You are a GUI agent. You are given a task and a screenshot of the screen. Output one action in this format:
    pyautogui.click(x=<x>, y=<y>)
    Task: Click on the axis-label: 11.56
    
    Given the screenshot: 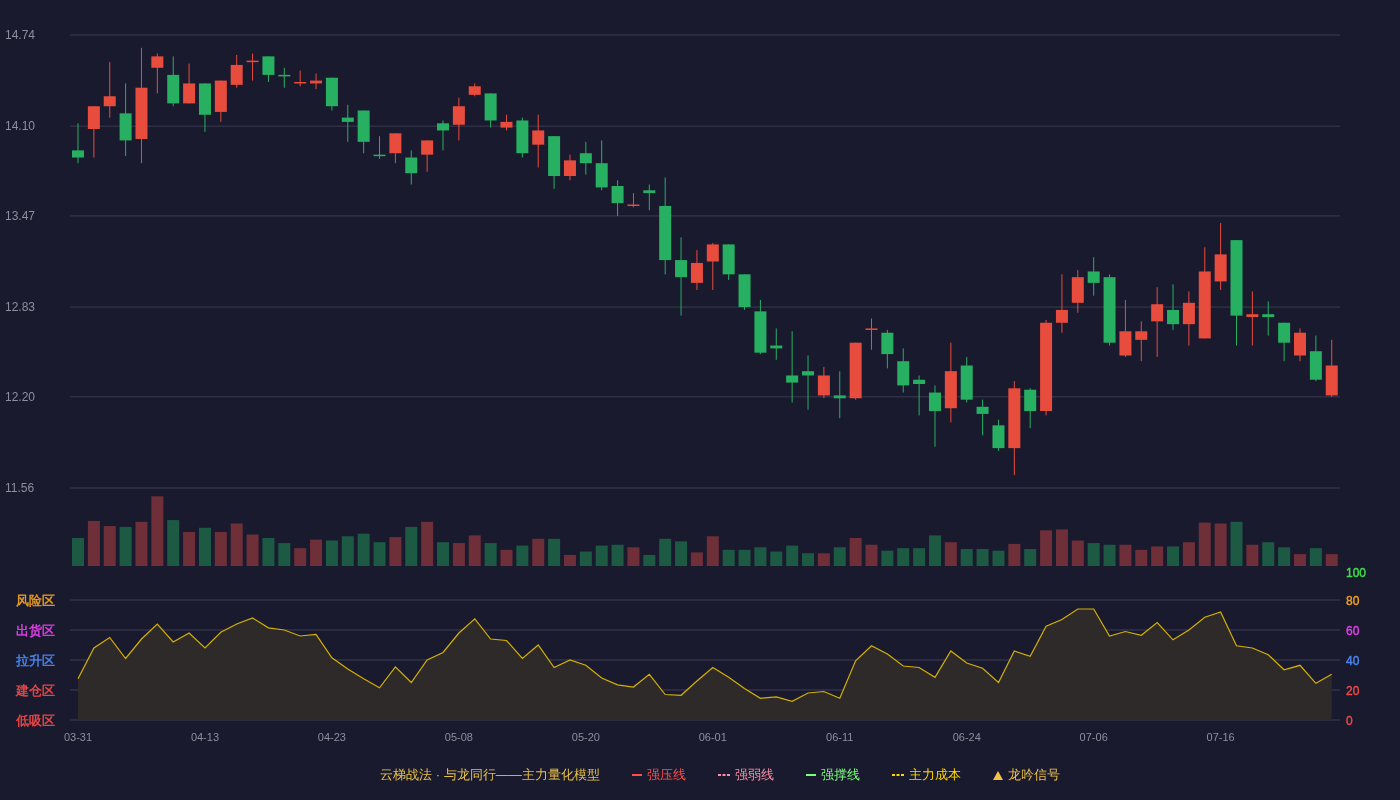 What is the action you would take?
    pyautogui.click(x=20, y=488)
    